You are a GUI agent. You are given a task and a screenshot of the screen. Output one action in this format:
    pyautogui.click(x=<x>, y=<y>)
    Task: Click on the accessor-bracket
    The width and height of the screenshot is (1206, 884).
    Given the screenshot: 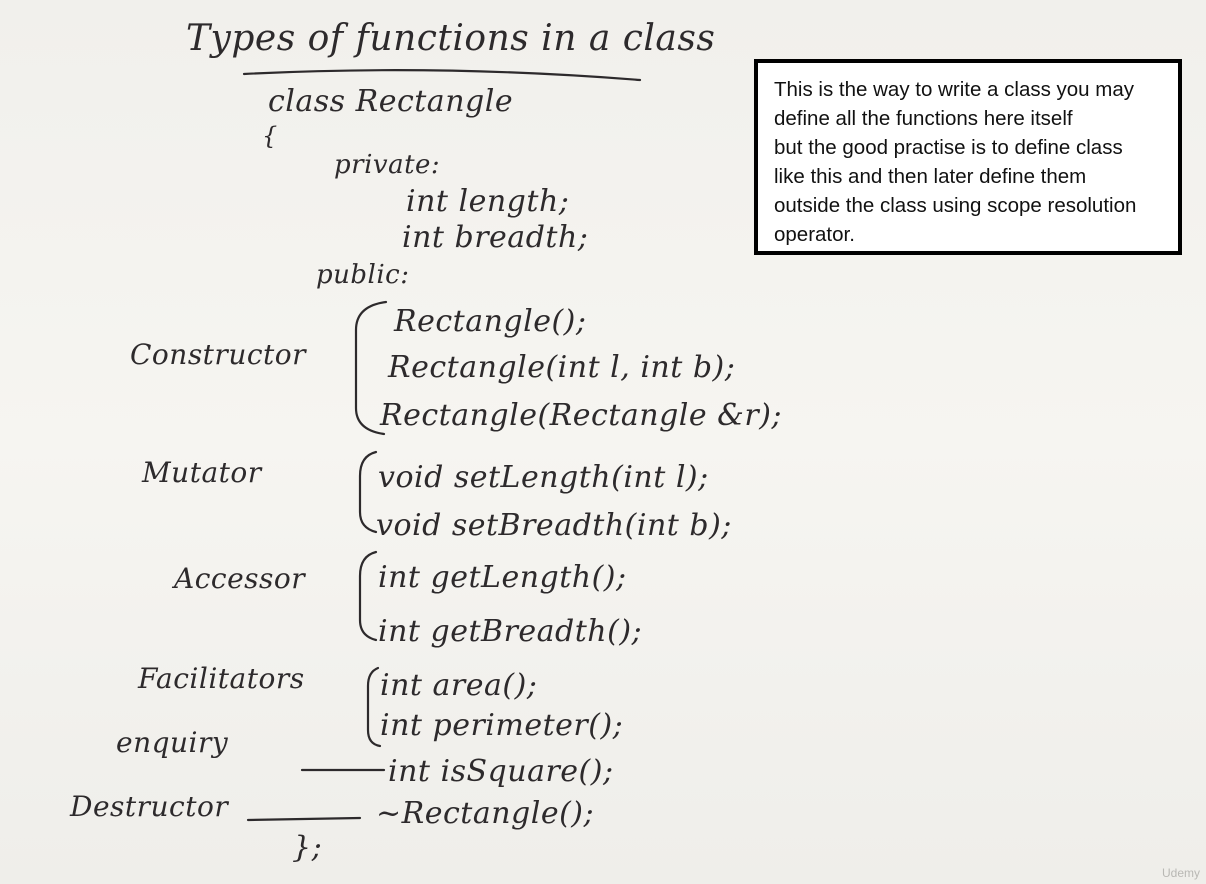 What is the action you would take?
    pyautogui.click(x=368, y=596)
    